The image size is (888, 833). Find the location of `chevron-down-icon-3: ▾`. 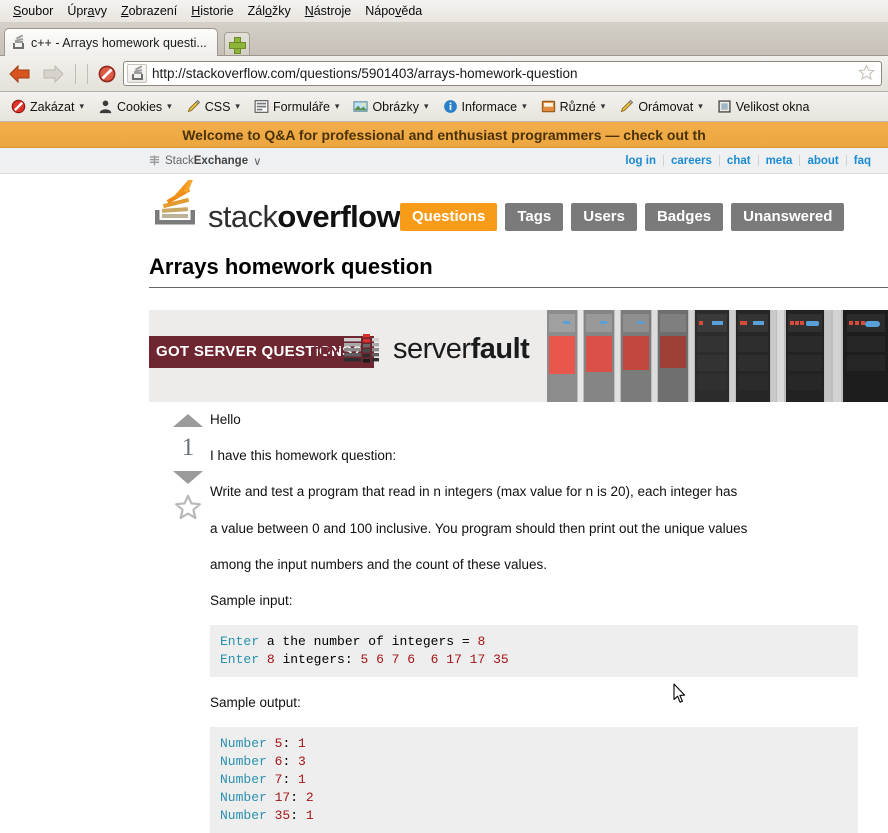

chevron-down-icon-3: ▾ is located at coordinates (237, 106).